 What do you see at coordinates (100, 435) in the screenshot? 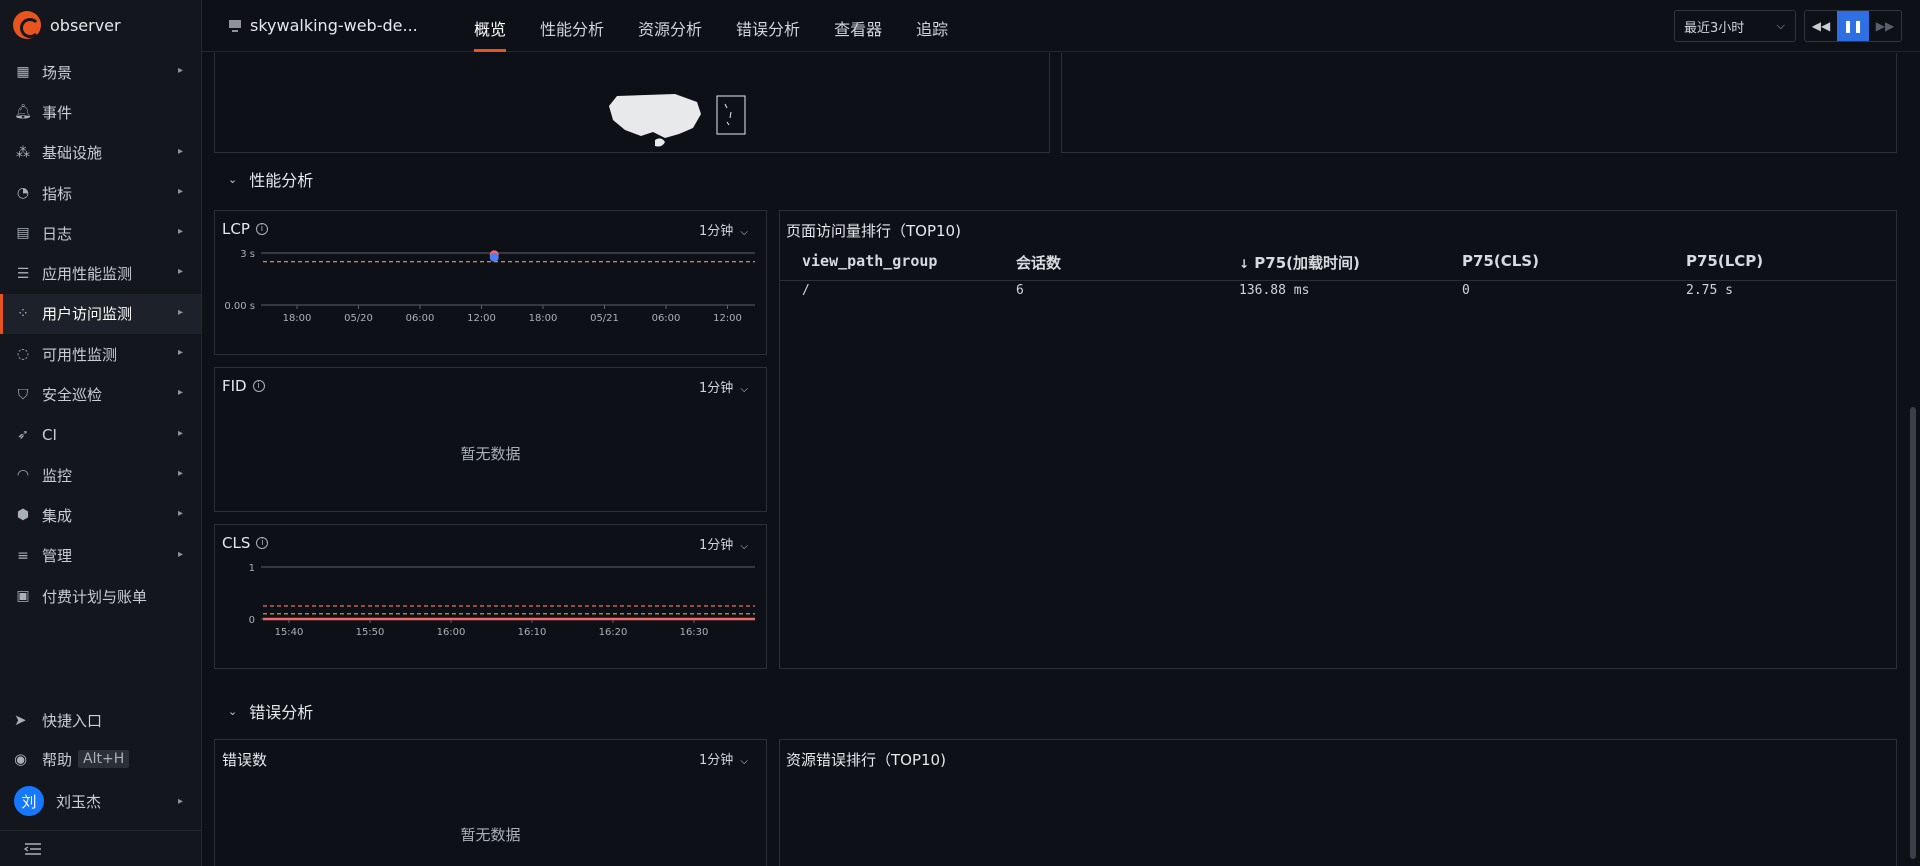
I see `sidebar-item-9: ➶ CI ▸` at bounding box center [100, 435].